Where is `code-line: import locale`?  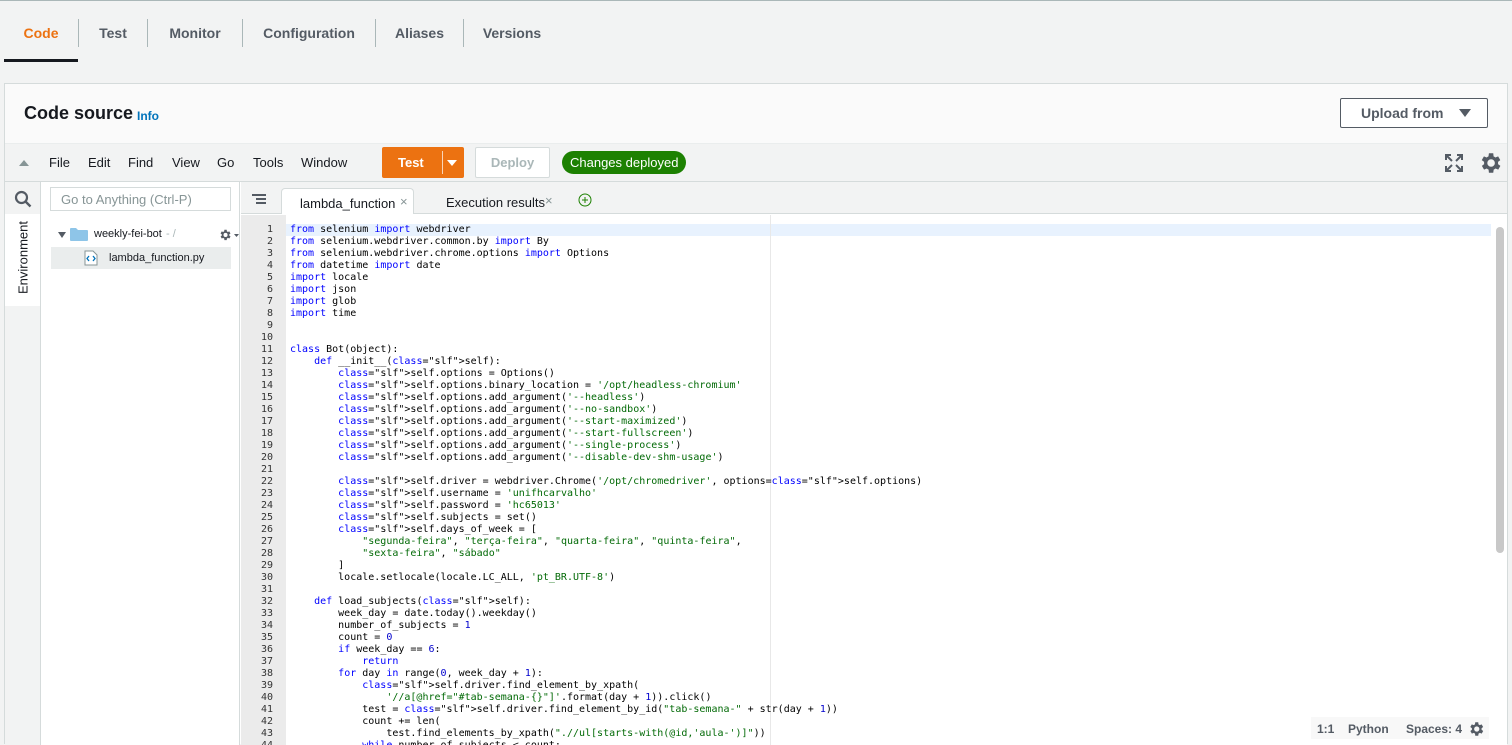 code-line: import locale is located at coordinates (606, 278).